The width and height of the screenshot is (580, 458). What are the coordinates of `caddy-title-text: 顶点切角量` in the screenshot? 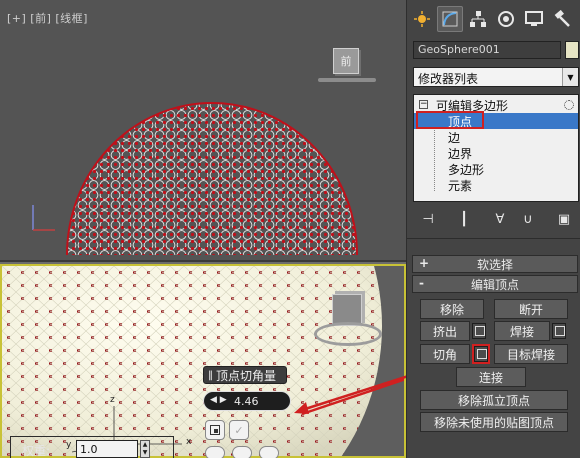 It's located at (246, 375).